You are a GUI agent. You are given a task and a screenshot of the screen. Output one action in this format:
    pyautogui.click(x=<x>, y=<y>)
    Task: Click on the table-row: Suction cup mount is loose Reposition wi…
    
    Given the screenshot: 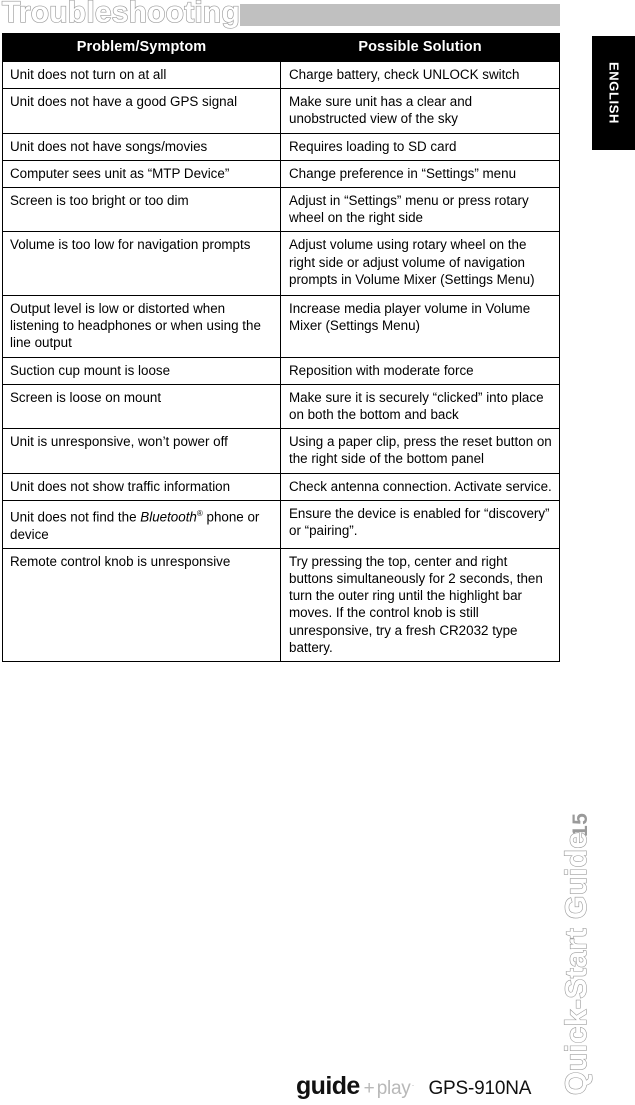 What is the action you would take?
    pyautogui.click(x=281, y=370)
    